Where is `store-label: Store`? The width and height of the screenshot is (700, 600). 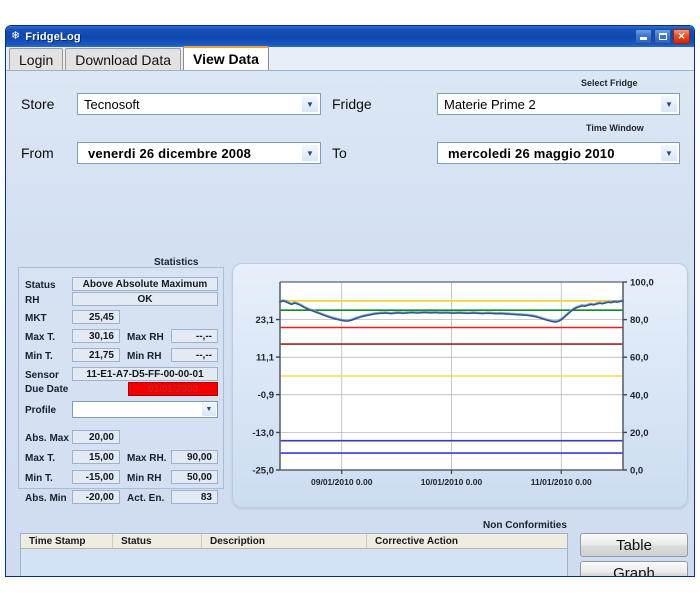
store-label: Store is located at coordinates (38, 104).